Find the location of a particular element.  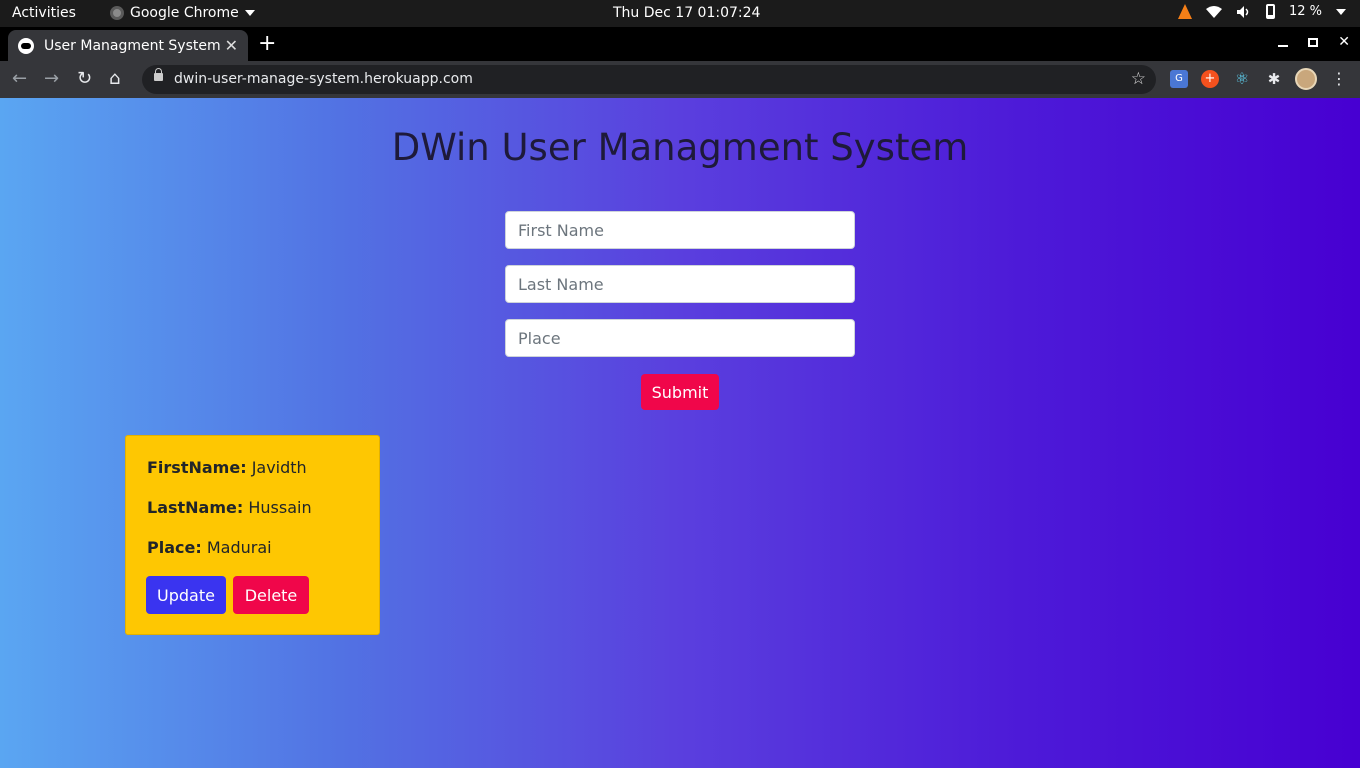

chrome-icon is located at coordinates (117, 13).